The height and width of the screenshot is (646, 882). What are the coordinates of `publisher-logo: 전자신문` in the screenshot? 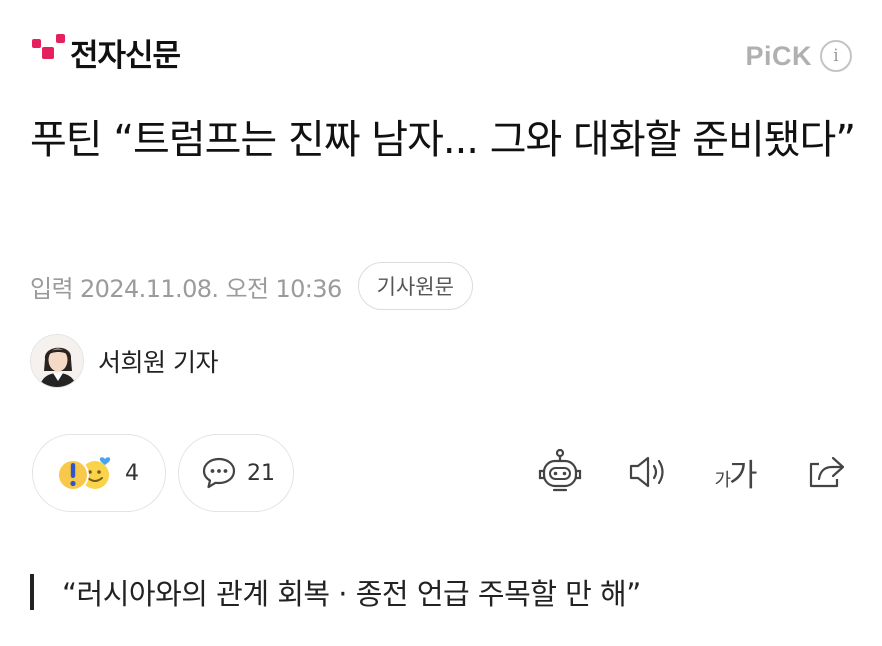 It's located at (105, 52).